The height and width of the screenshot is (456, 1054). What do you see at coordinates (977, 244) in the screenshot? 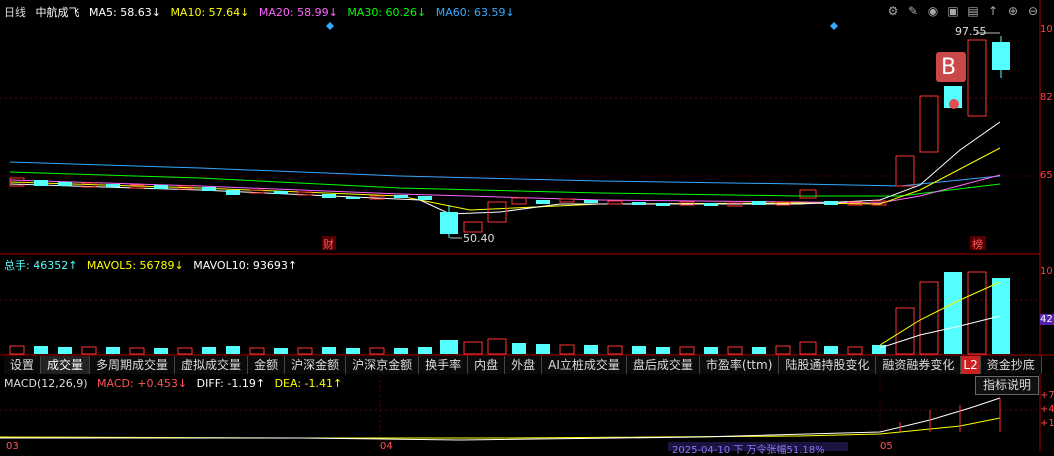
I see `bang-marker: 榜` at bounding box center [977, 244].